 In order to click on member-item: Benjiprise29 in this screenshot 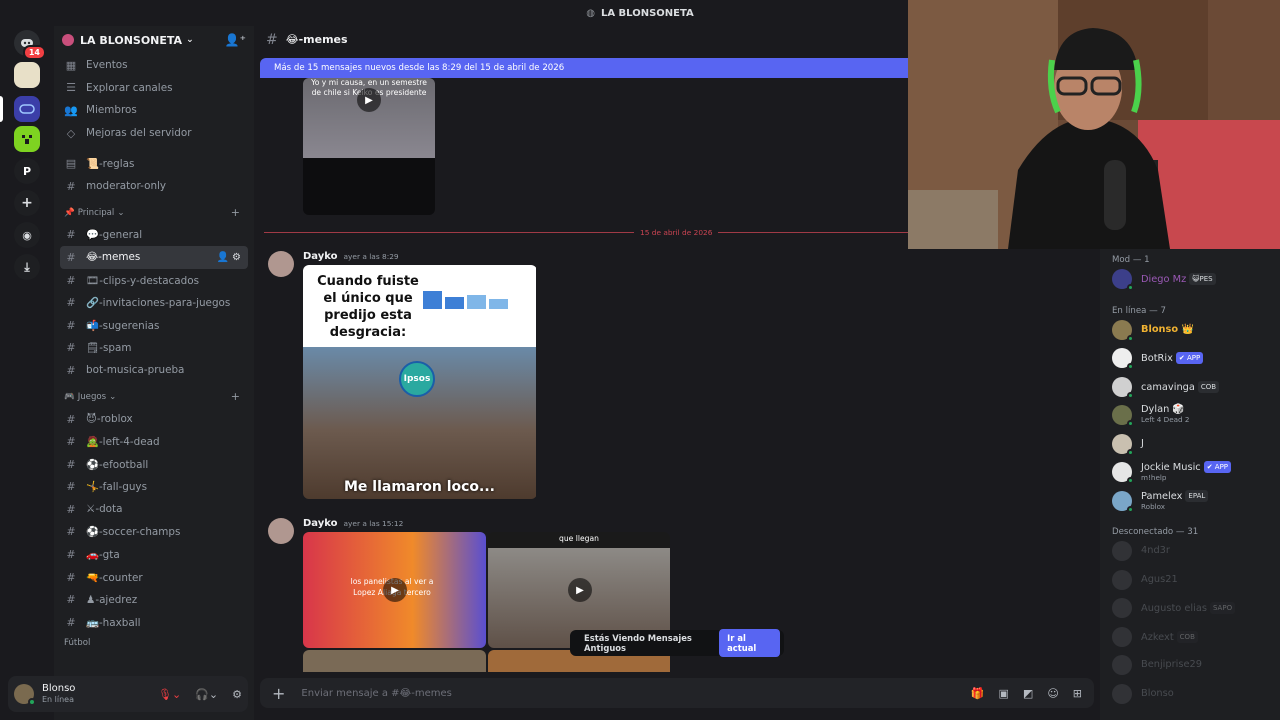, I will do `click(1190, 665)`.